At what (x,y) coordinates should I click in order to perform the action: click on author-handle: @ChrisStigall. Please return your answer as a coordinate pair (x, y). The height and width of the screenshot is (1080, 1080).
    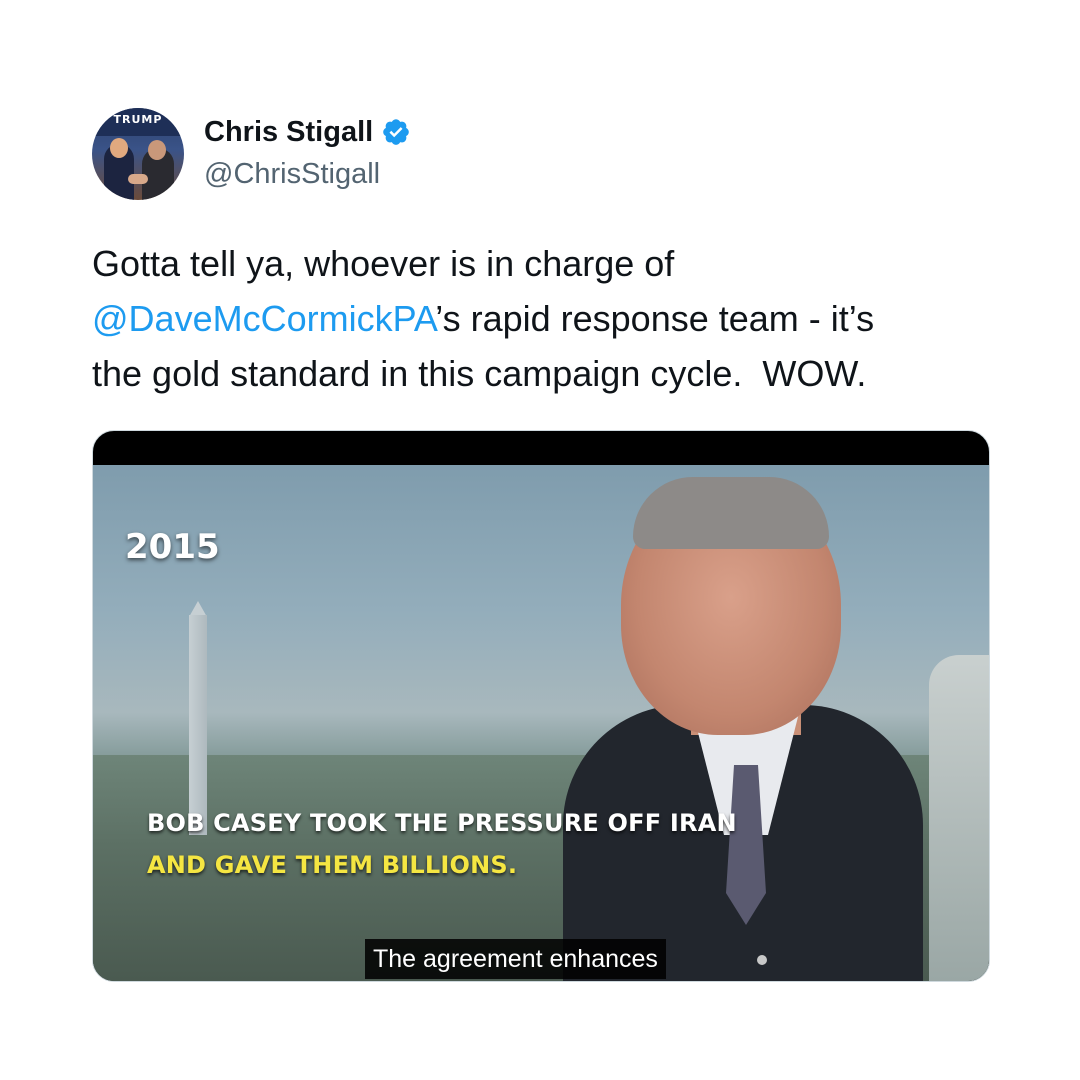
    Looking at the image, I should click on (292, 174).